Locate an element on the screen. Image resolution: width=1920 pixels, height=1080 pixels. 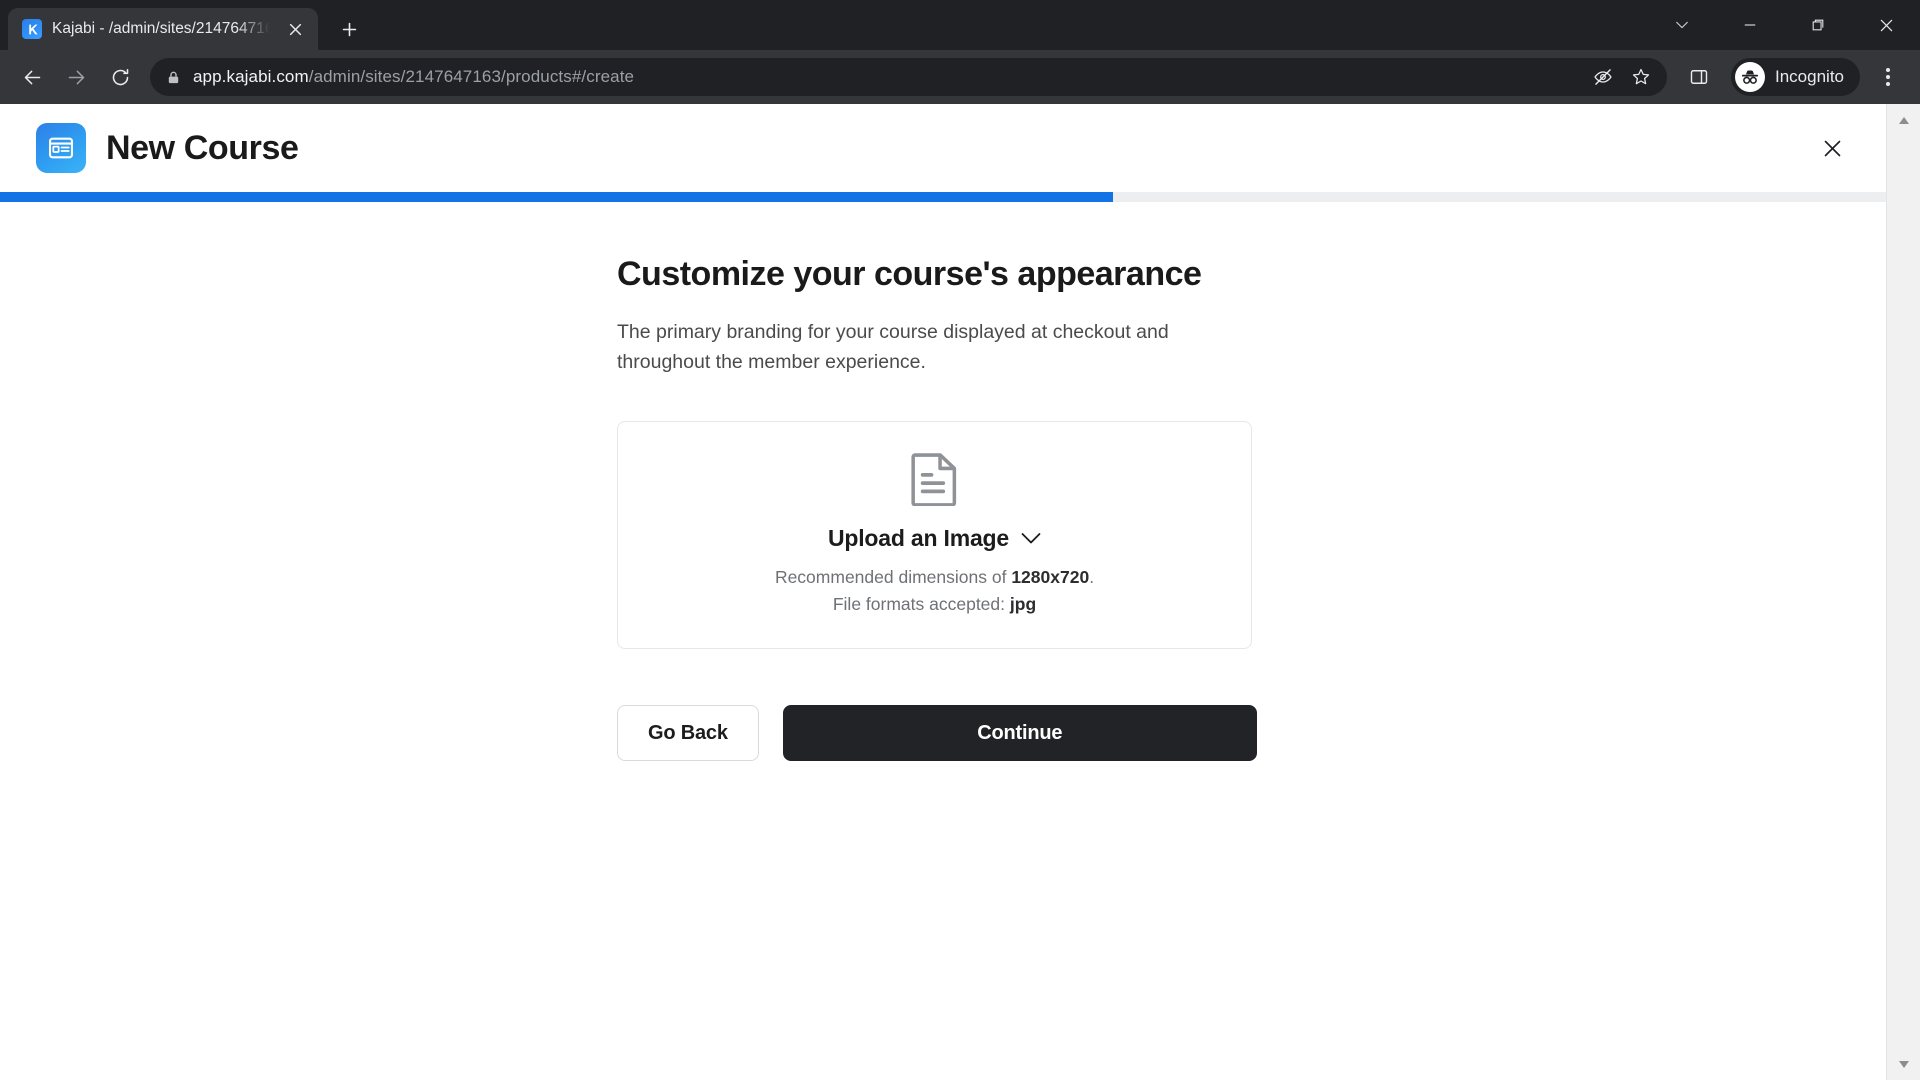
chevron-down-icon is located at coordinates (1031, 538).